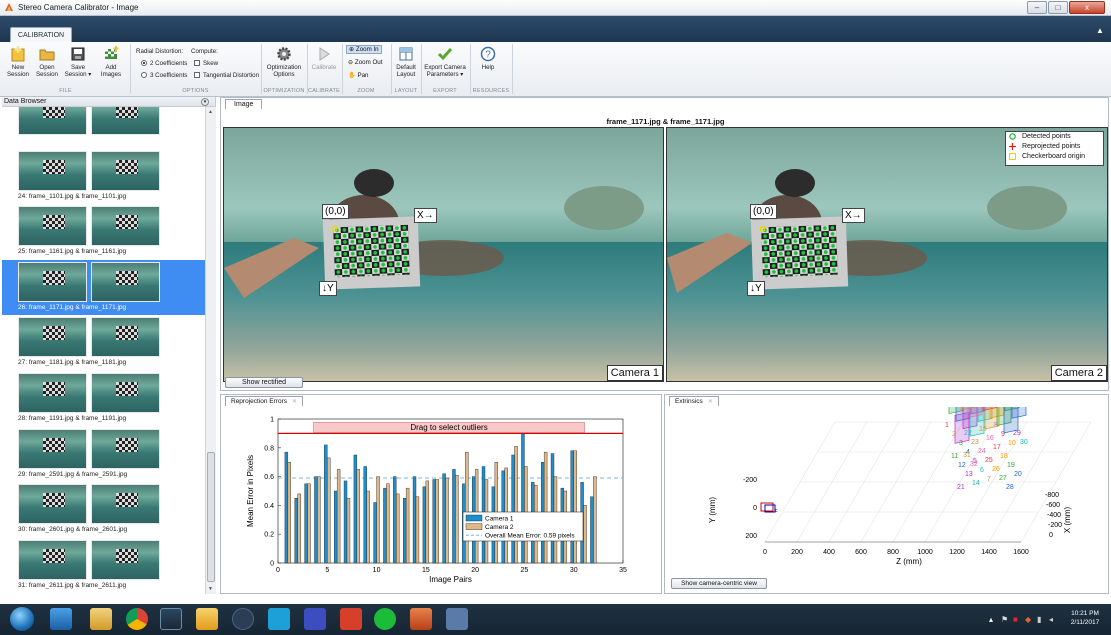  I want to click on steam-icon, so click(171, 619).